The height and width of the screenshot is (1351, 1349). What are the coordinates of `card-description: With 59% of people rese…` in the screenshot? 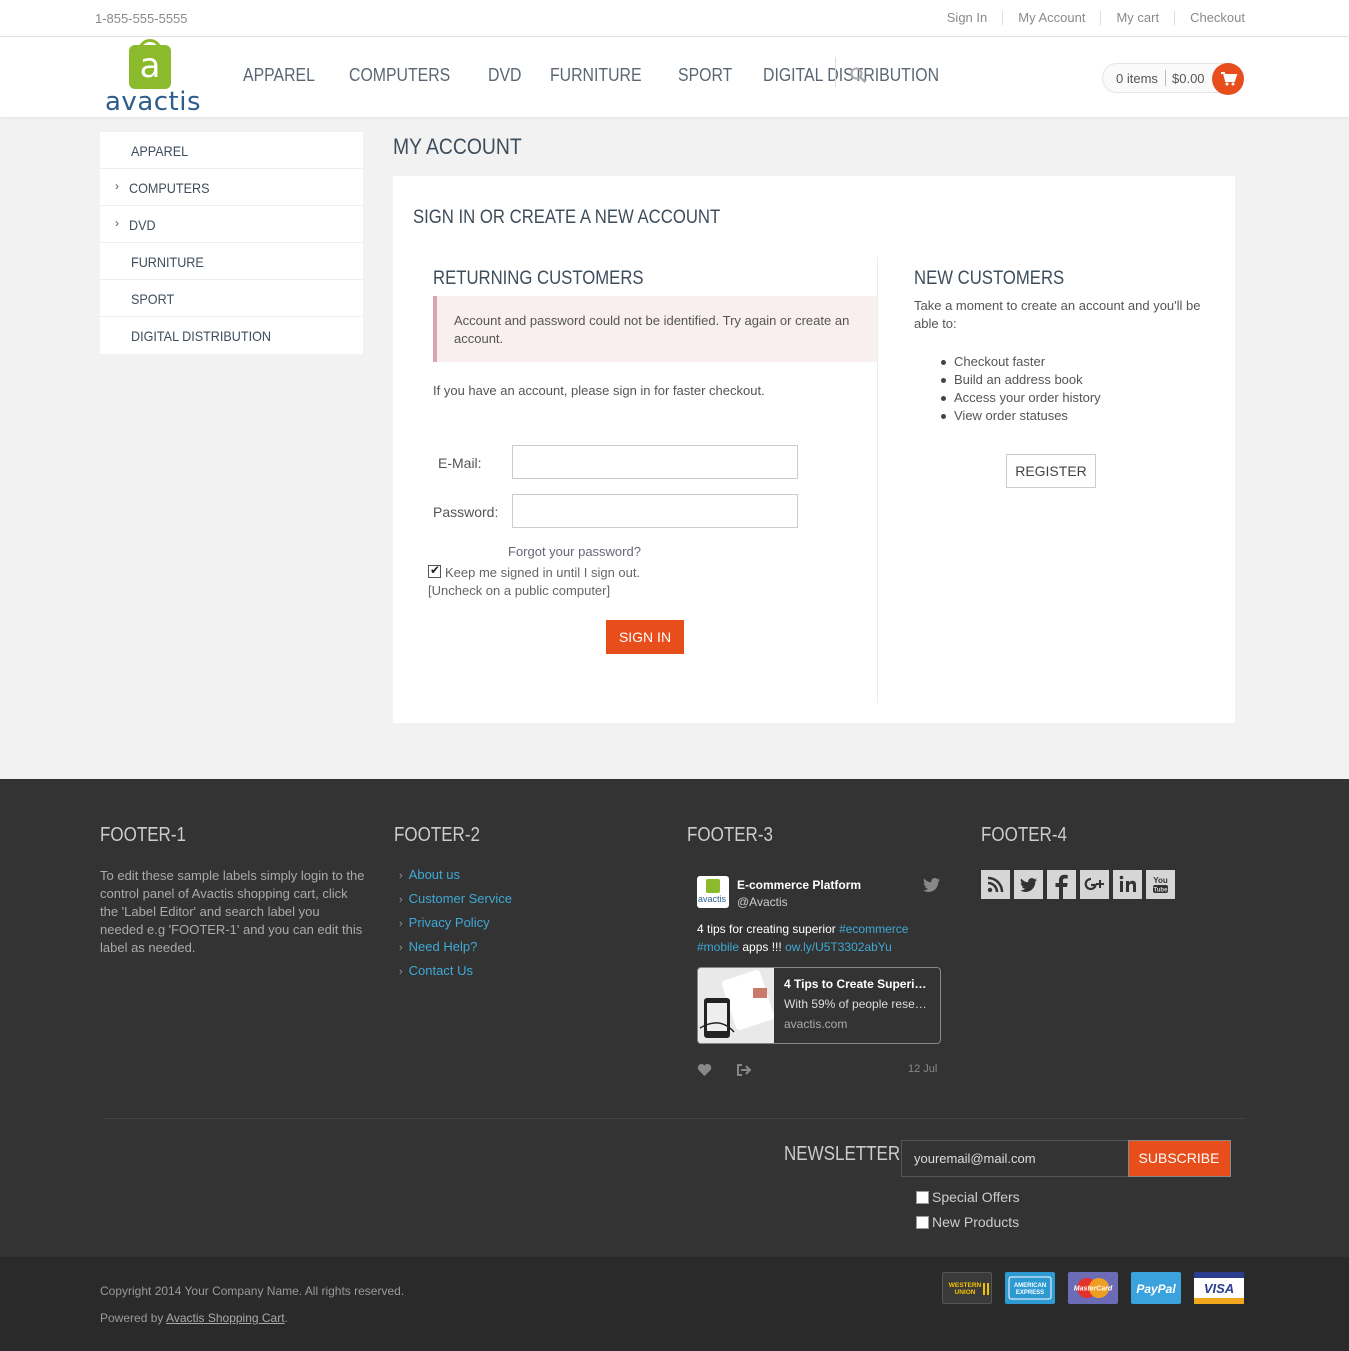 It's located at (855, 1004).